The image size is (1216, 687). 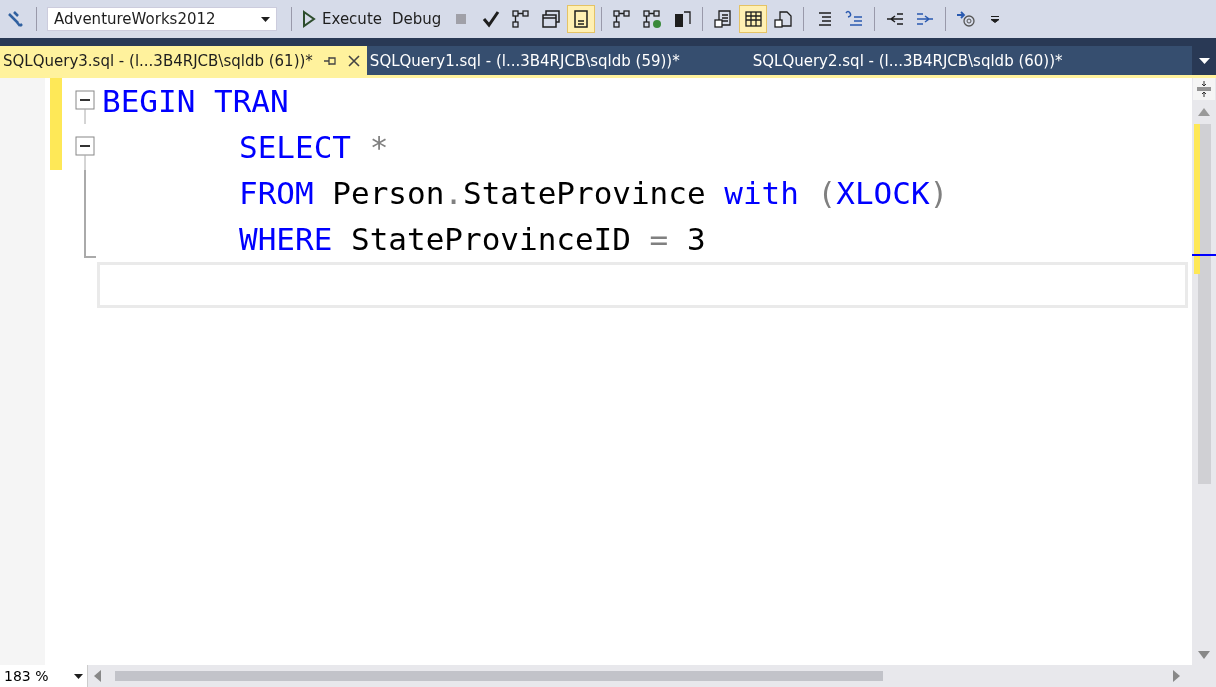 What do you see at coordinates (44, 676) in the screenshot?
I see `zoom-dropdown: 183 %` at bounding box center [44, 676].